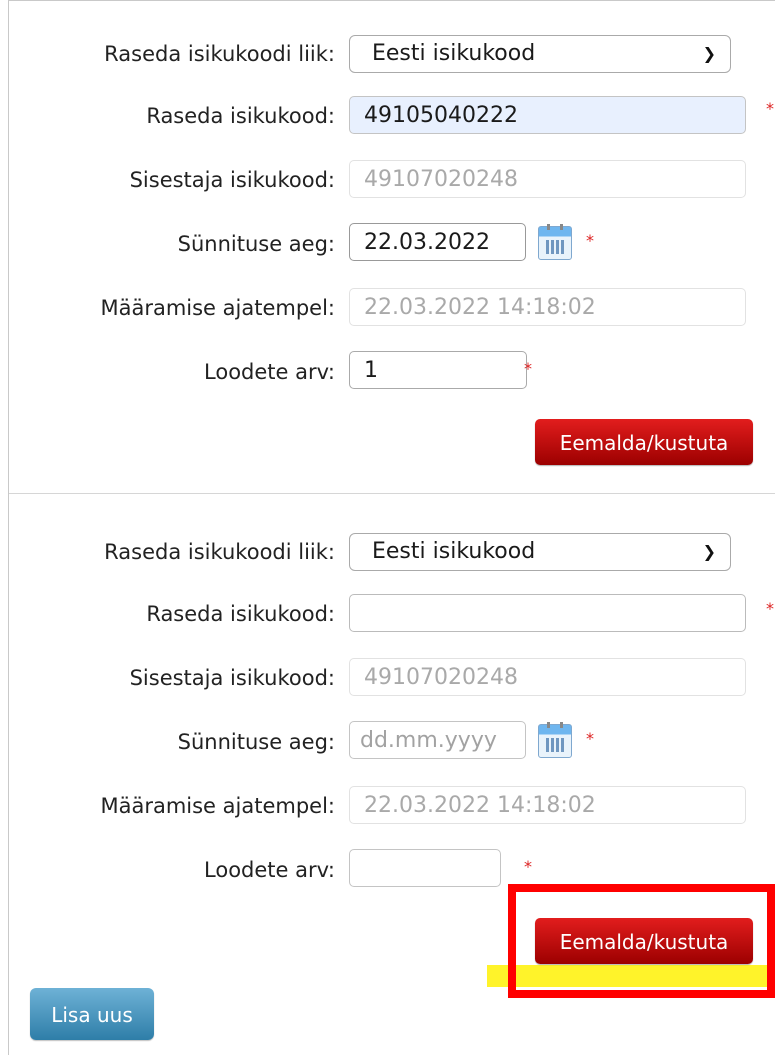 The height and width of the screenshot is (1055, 775). What do you see at coordinates (392, 493) in the screenshot?
I see `form-divider` at bounding box center [392, 493].